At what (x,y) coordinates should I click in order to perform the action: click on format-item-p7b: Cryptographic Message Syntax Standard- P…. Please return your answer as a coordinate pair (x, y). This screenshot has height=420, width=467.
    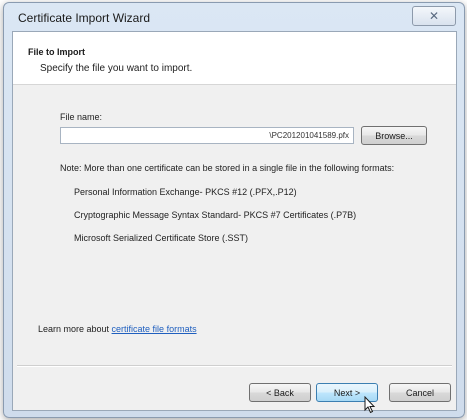
    Looking at the image, I should click on (215, 215).